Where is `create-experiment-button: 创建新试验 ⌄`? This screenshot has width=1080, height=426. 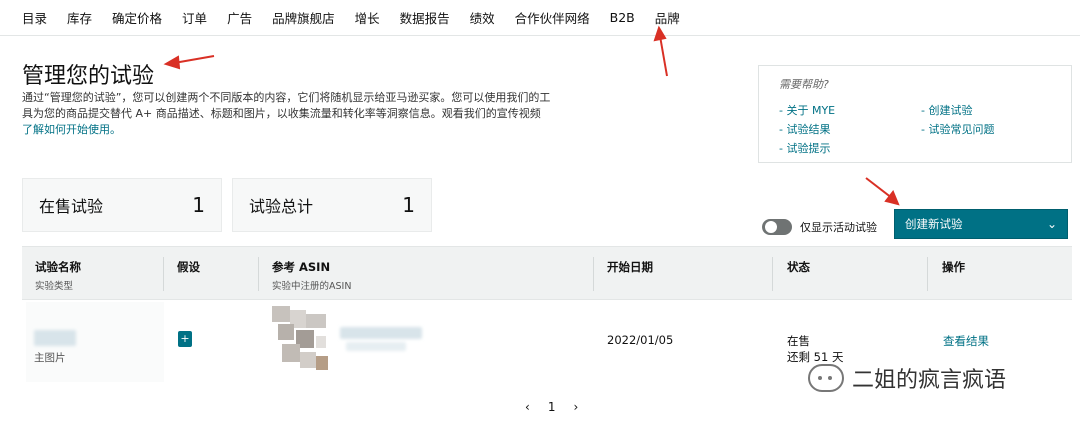 create-experiment-button: 创建新试验 ⌄ is located at coordinates (981, 224).